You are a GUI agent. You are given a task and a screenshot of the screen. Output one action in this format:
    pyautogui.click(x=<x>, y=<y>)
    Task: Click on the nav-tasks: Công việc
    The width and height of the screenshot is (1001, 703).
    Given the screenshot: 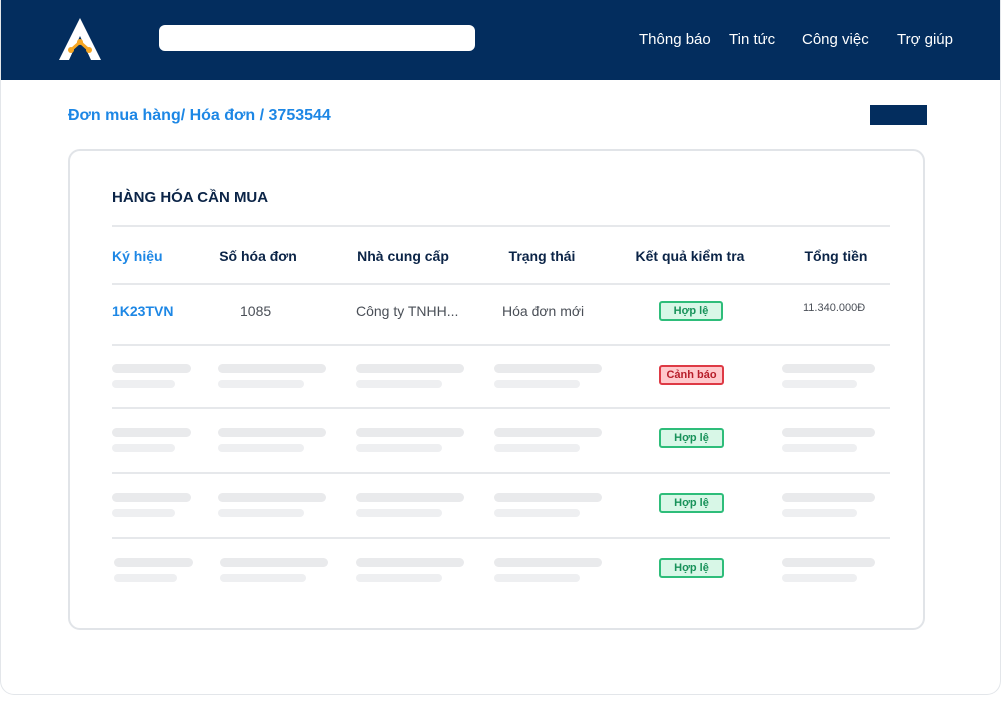 What is the action you would take?
    pyautogui.click(x=835, y=39)
    